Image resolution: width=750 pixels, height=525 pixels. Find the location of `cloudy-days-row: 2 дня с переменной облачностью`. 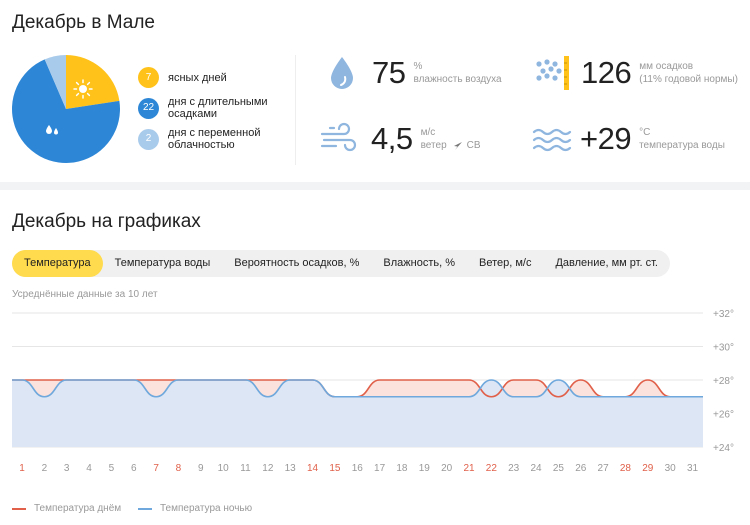

cloudy-days-row: 2 дня с переменной облачностью is located at coordinates (203, 139).